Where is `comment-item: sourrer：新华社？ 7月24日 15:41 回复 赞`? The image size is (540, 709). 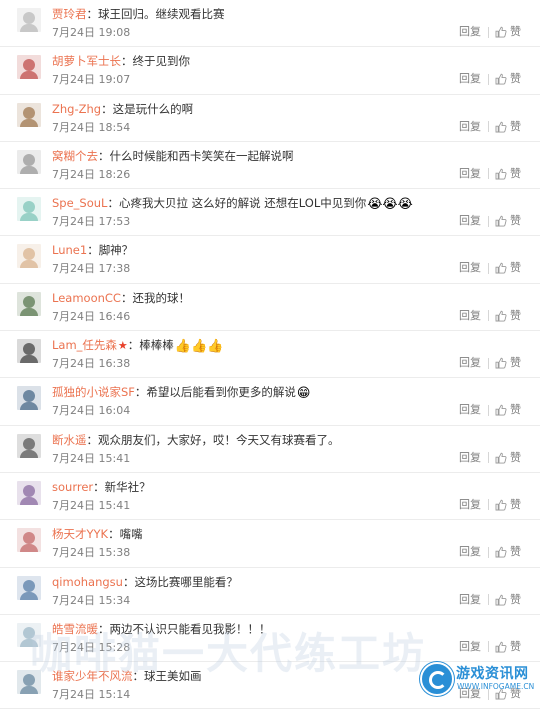
comment-item: sourrer：新华社？ 7月24日 15:41 回复 赞 is located at coordinates (270, 497).